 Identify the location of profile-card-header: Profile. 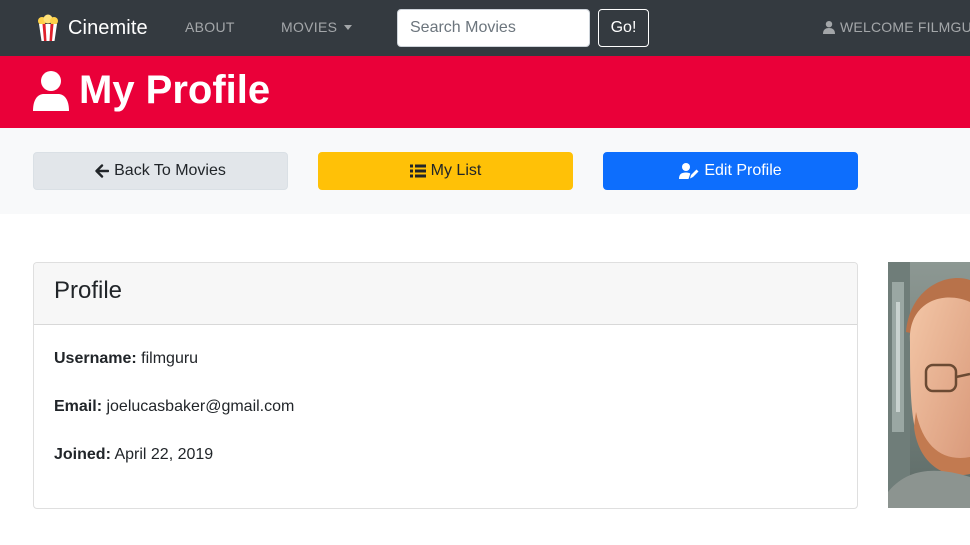
(445, 294).